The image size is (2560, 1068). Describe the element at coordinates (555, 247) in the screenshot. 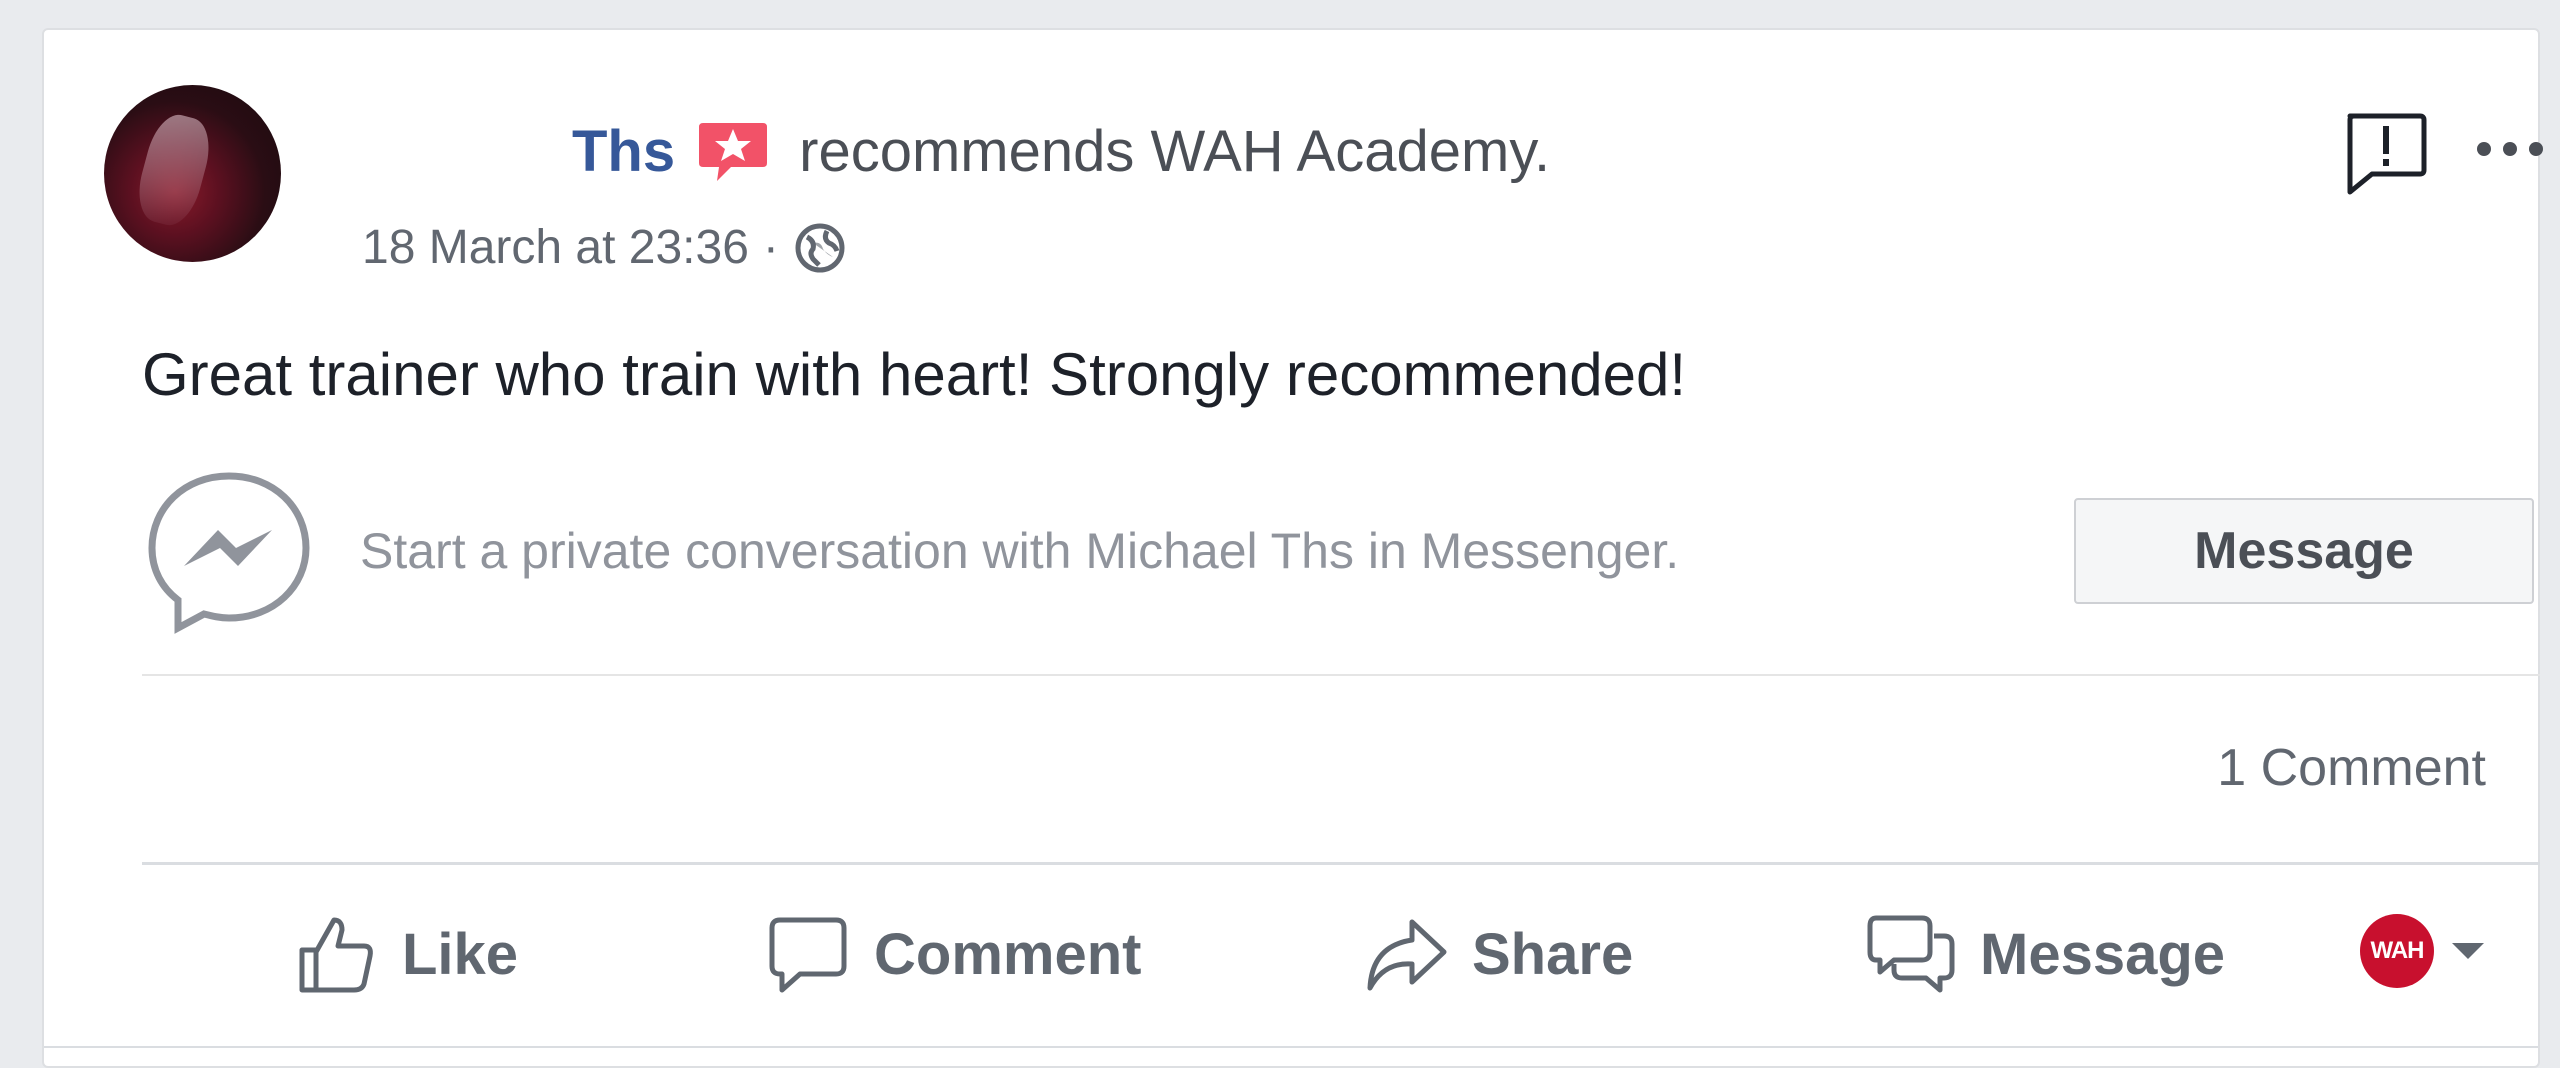

I see `post-timestamp: 18 March at 23:36` at that location.